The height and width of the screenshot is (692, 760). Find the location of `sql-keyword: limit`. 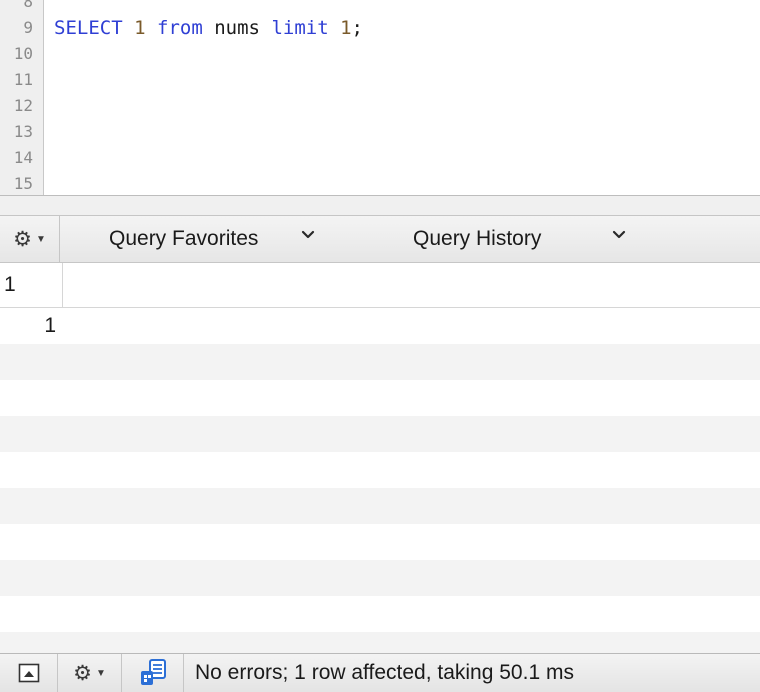

sql-keyword: limit is located at coordinates (300, 28).